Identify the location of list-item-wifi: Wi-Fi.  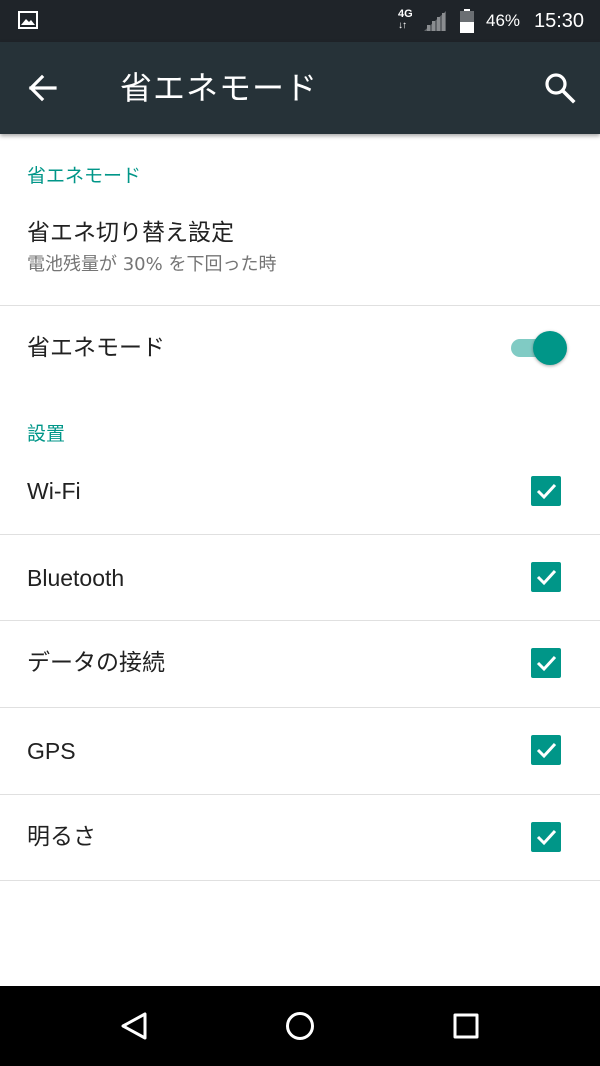
(300, 491).